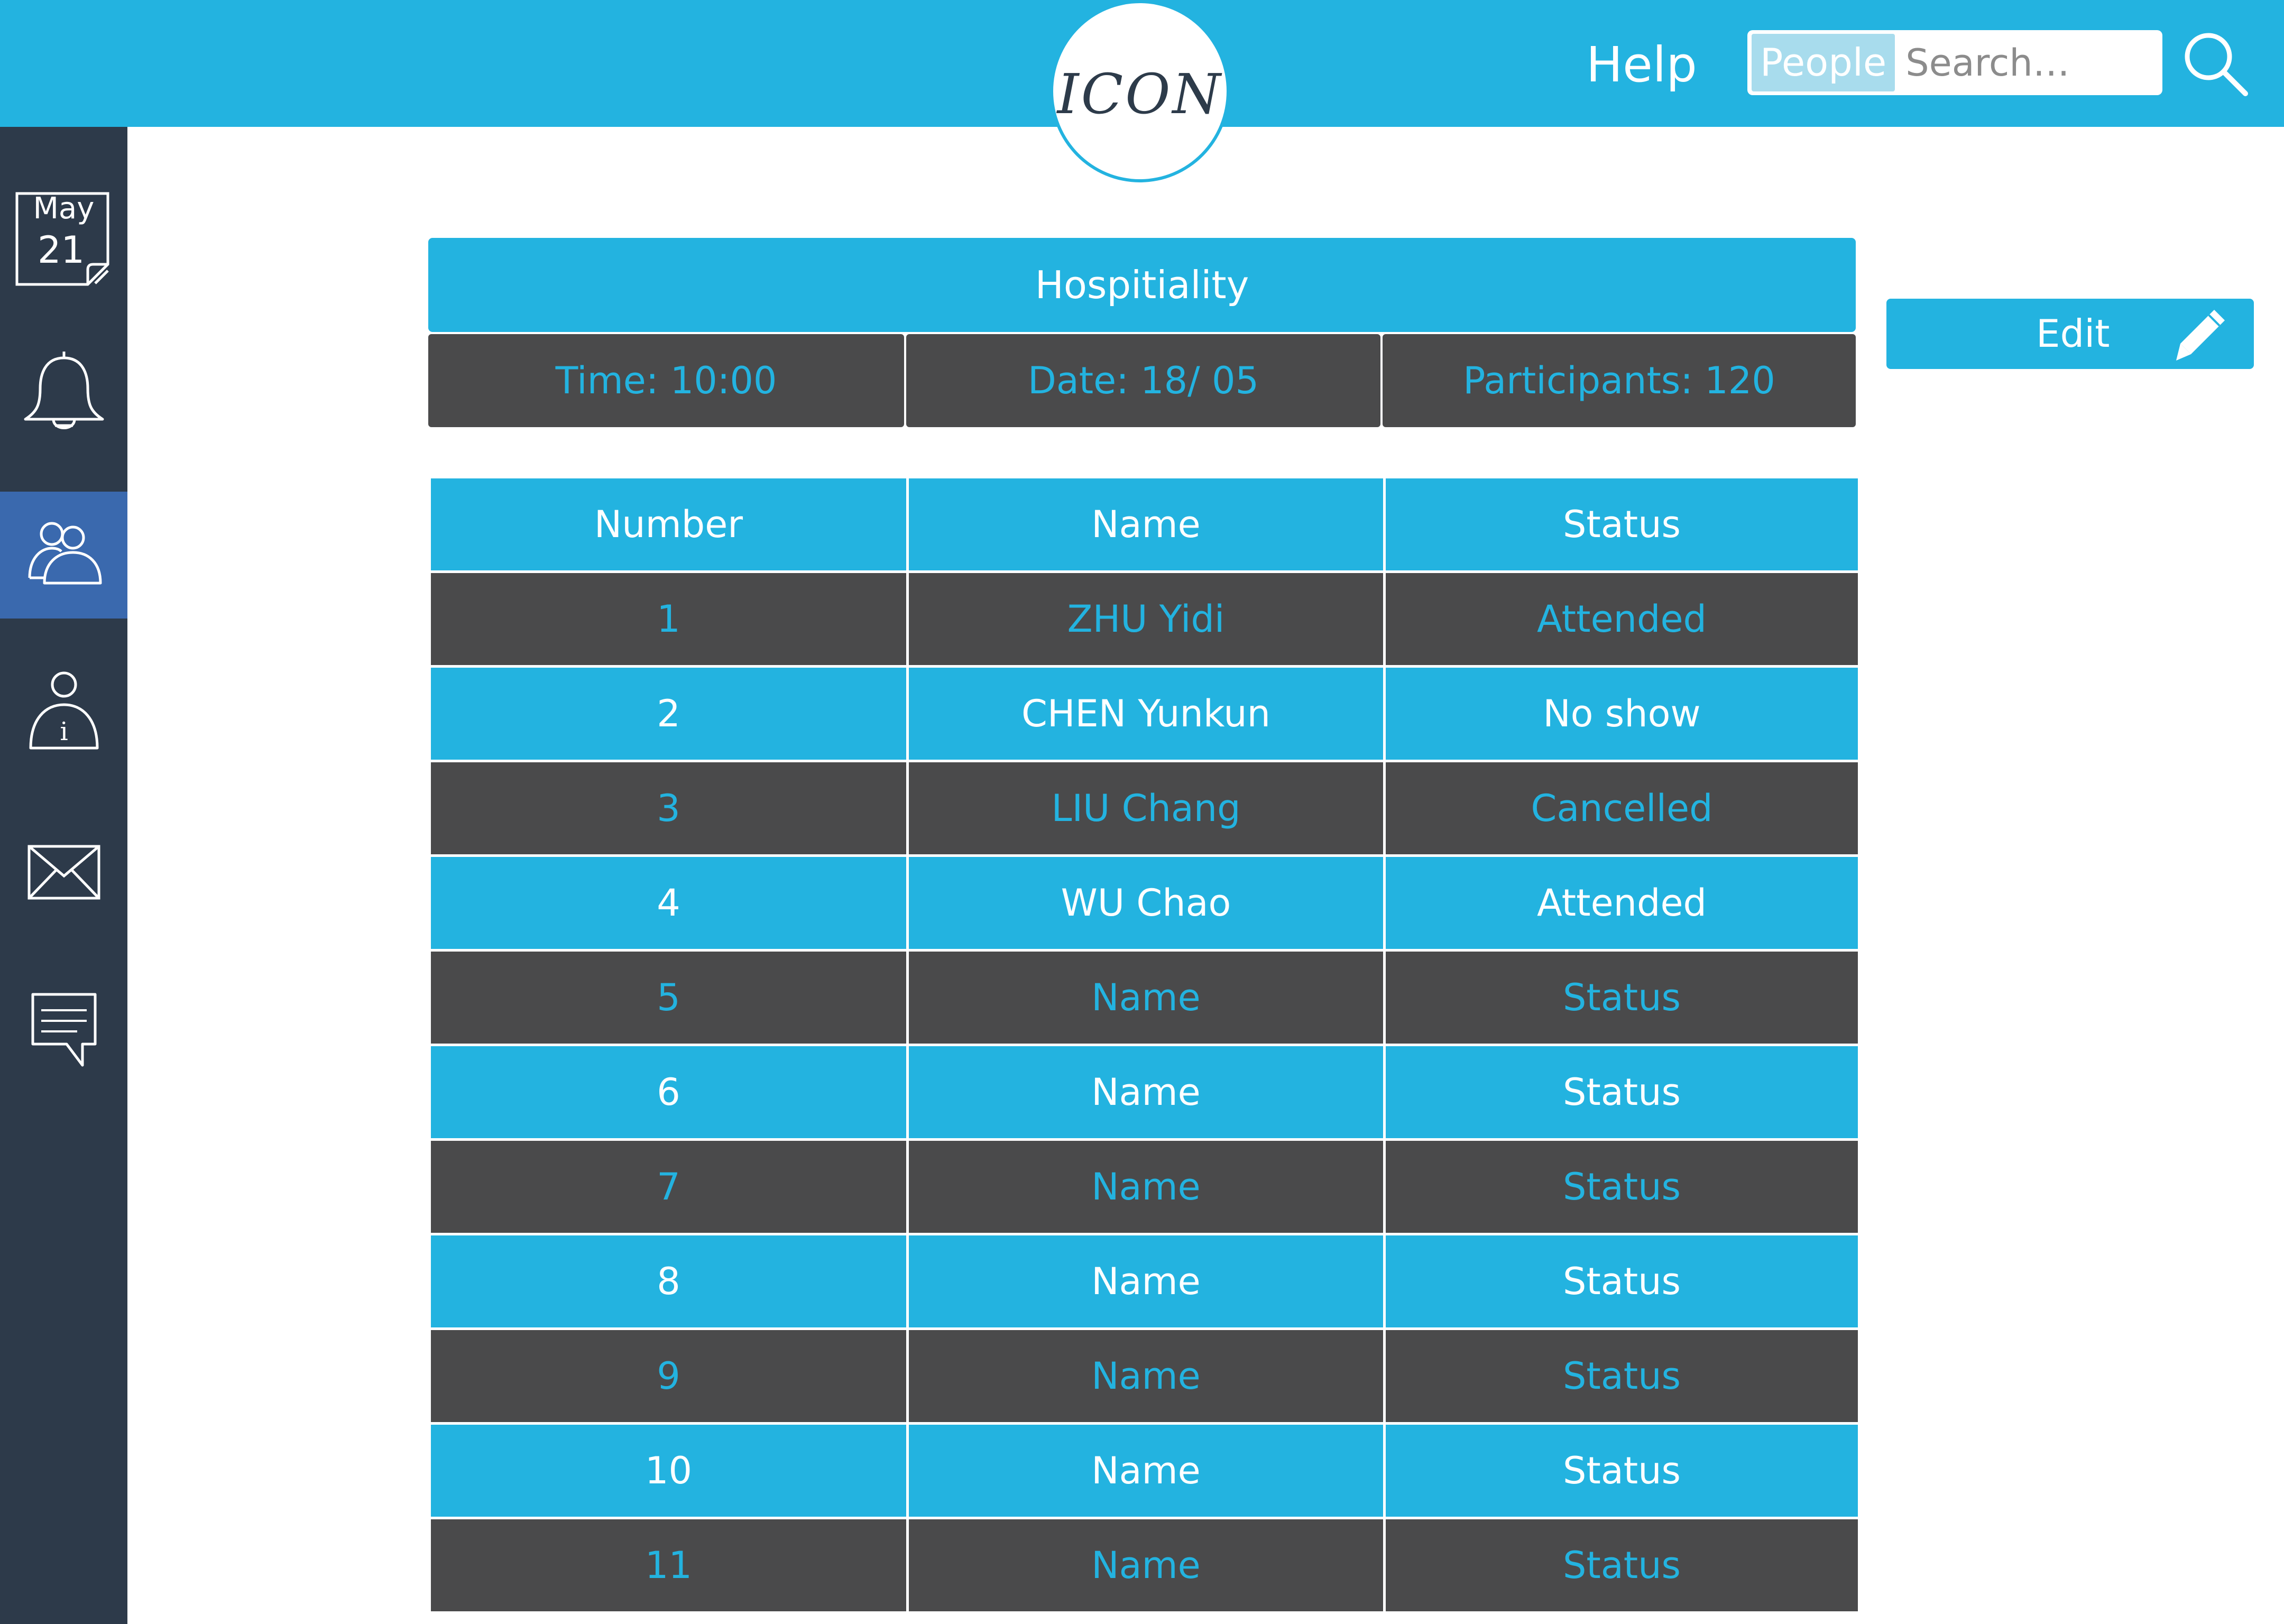  What do you see at coordinates (668, 1376) in the screenshot?
I see `row-number: 9` at bounding box center [668, 1376].